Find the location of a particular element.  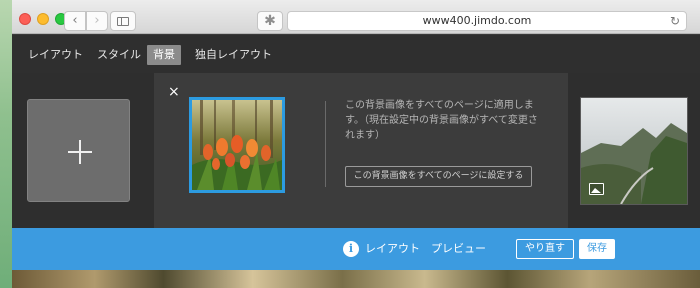

tulip-photo is located at coordinates (237, 145).